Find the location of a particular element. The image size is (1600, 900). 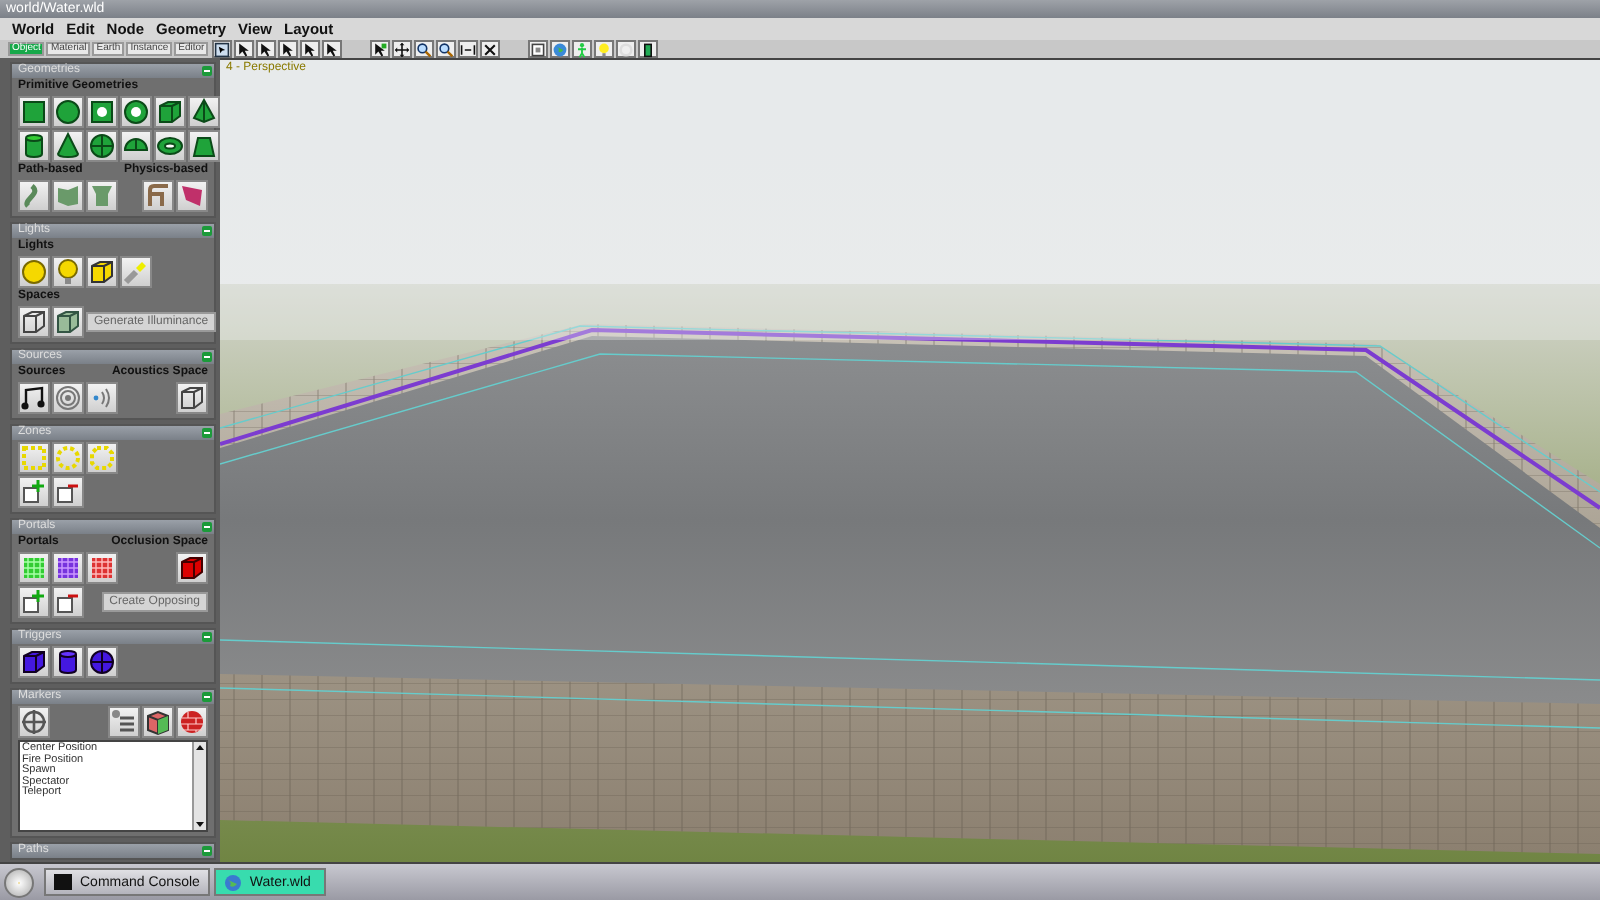

scrollbar is located at coordinates (199, 786).